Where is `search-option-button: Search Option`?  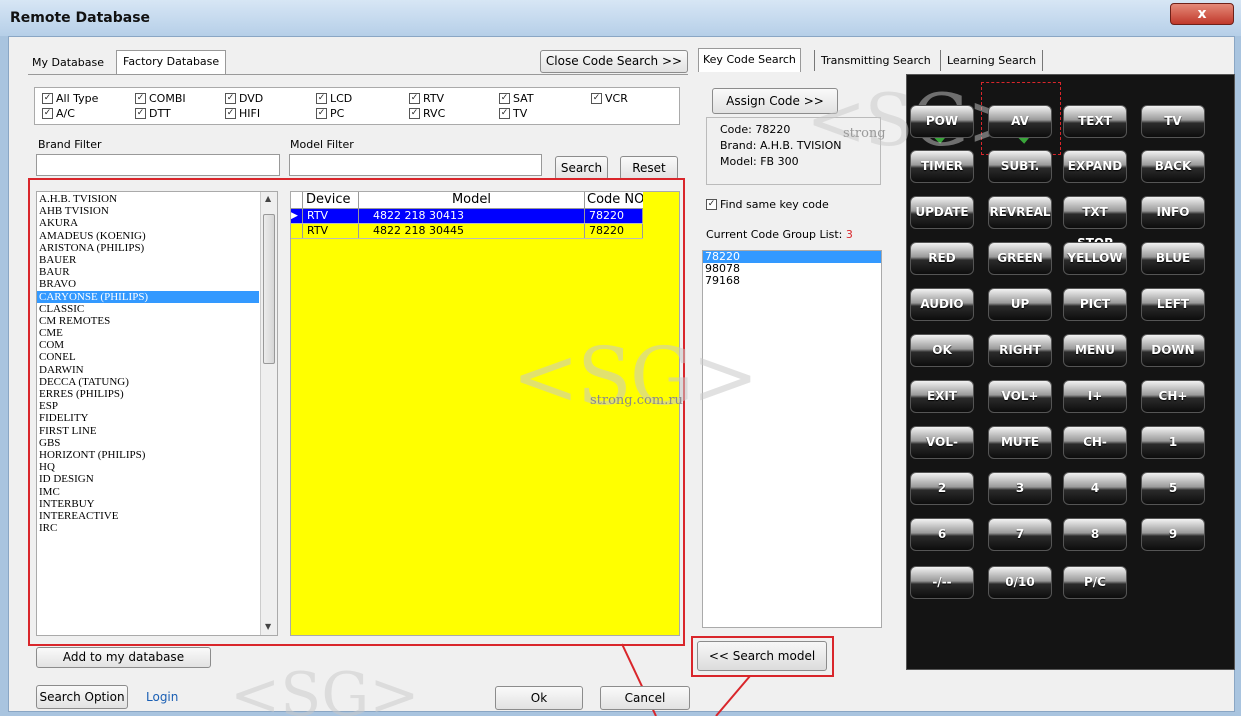 search-option-button: Search Option is located at coordinates (82, 697).